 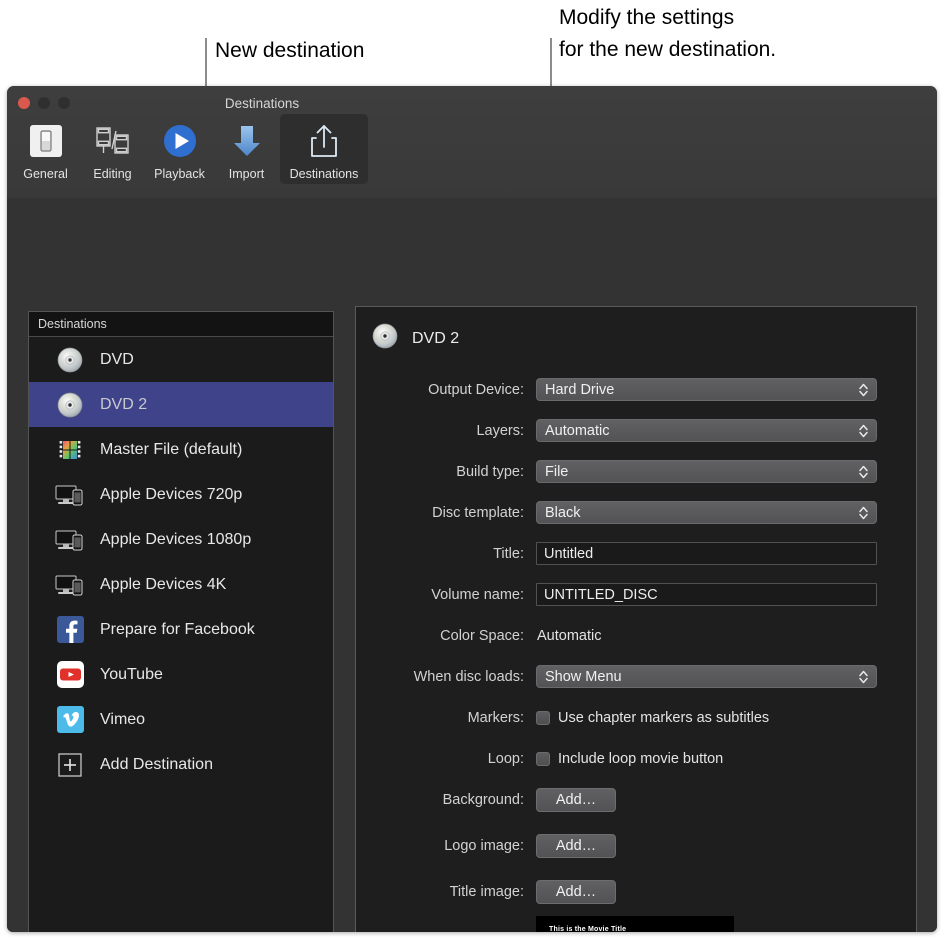 I want to click on list-item-label: Add Destination, so click(x=156, y=764).